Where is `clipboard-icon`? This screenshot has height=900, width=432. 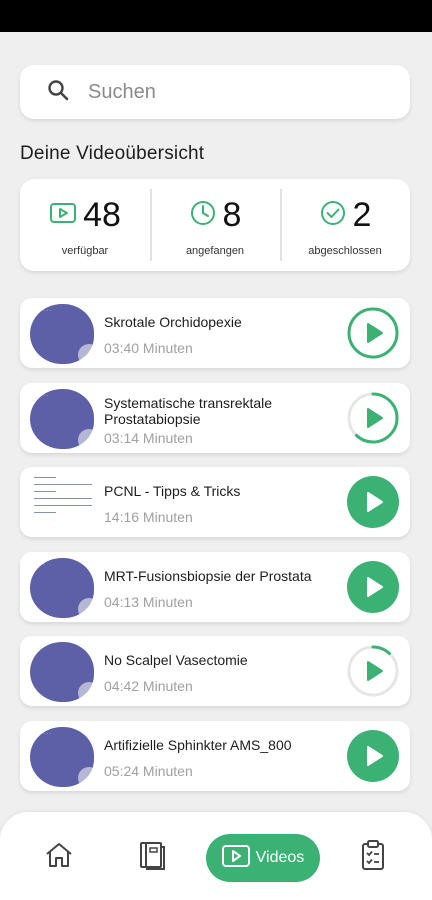
clipboard-icon is located at coordinates (373, 857).